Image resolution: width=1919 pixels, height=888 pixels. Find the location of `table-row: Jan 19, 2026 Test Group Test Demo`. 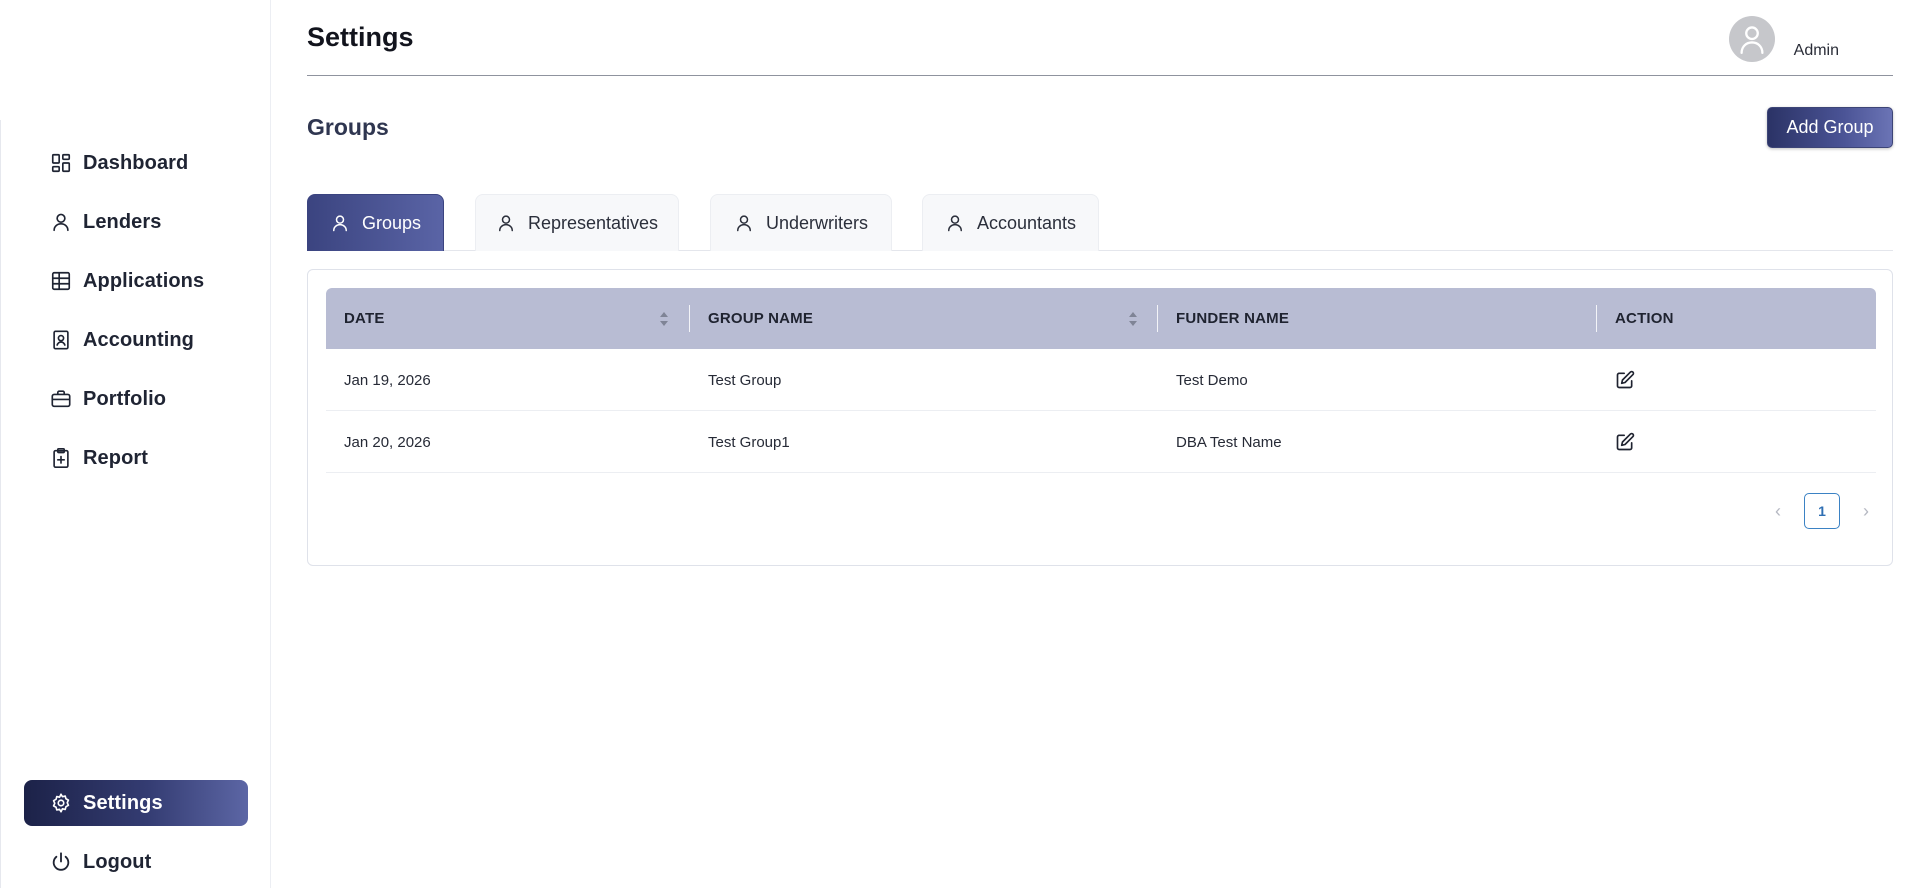

table-row: Jan 19, 2026 Test Group Test Demo is located at coordinates (1101, 380).